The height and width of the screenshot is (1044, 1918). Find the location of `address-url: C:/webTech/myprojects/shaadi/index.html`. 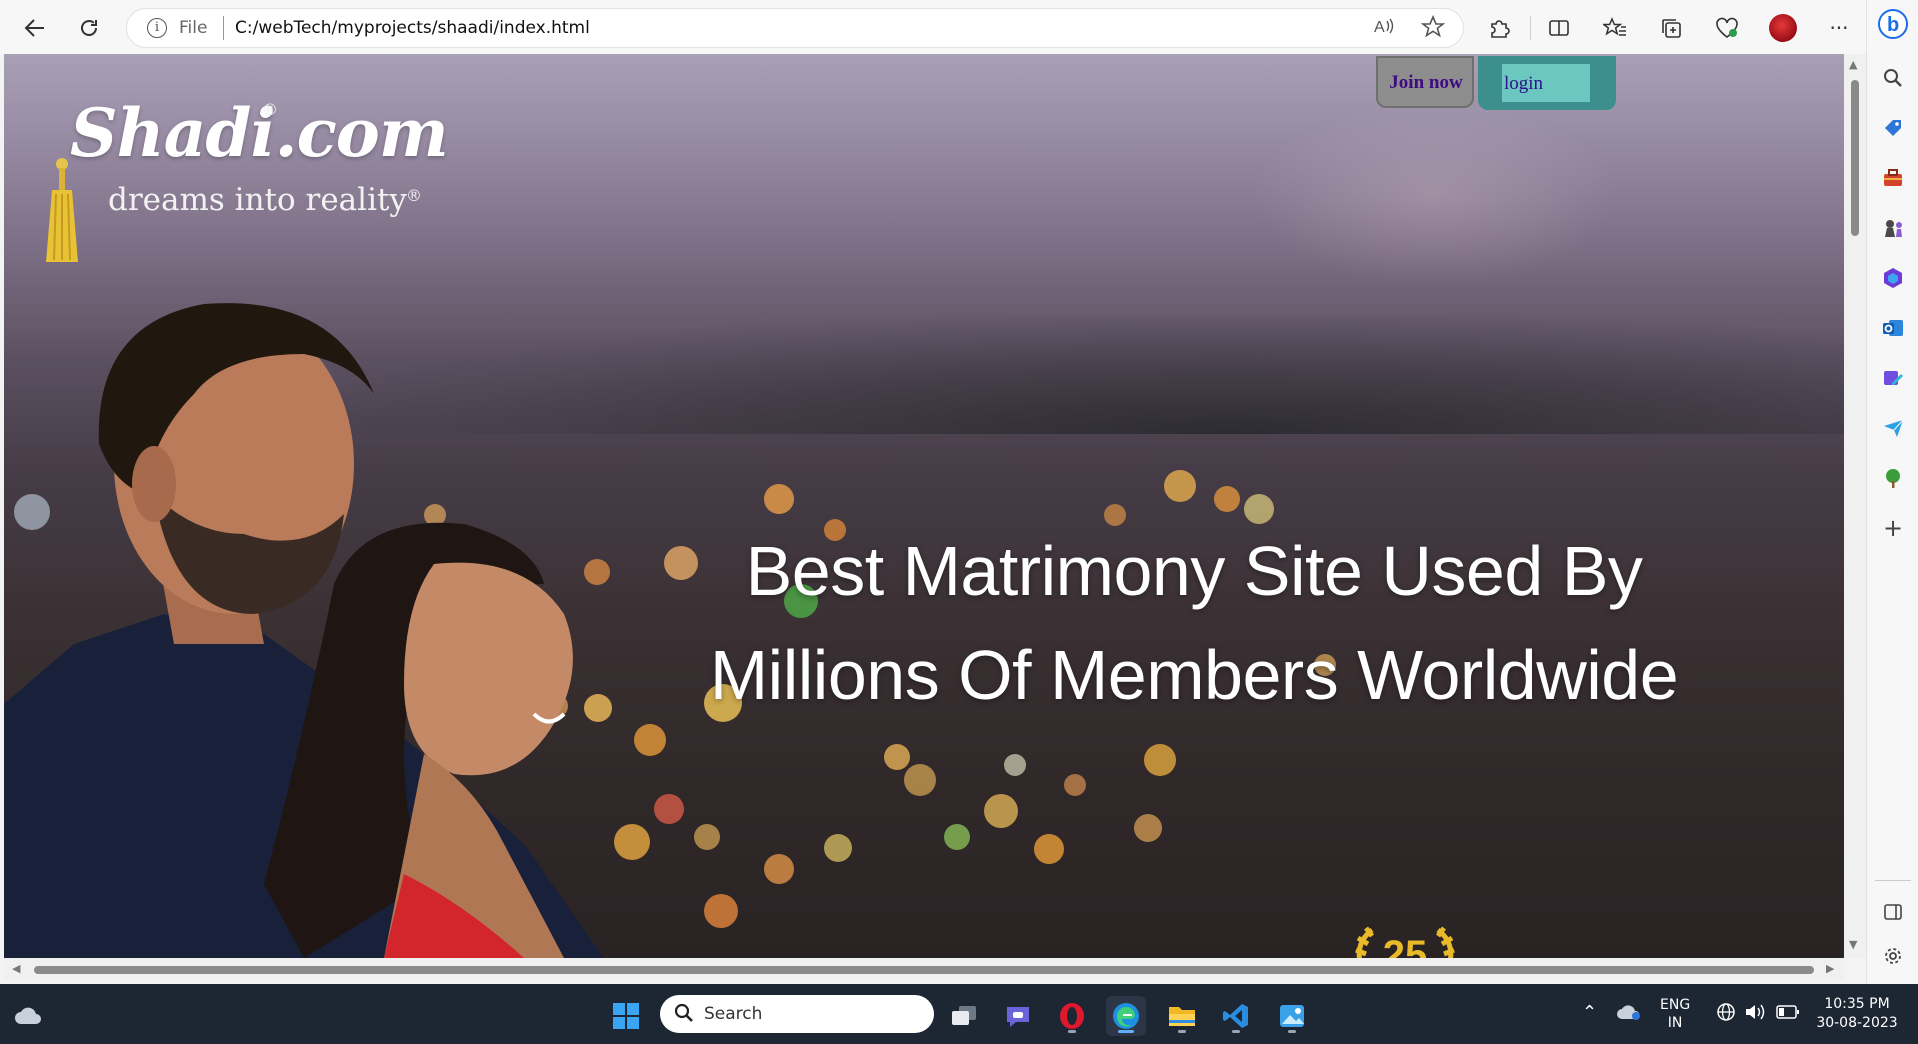

address-url: C:/webTech/myprojects/shaadi/index.html is located at coordinates (412, 28).